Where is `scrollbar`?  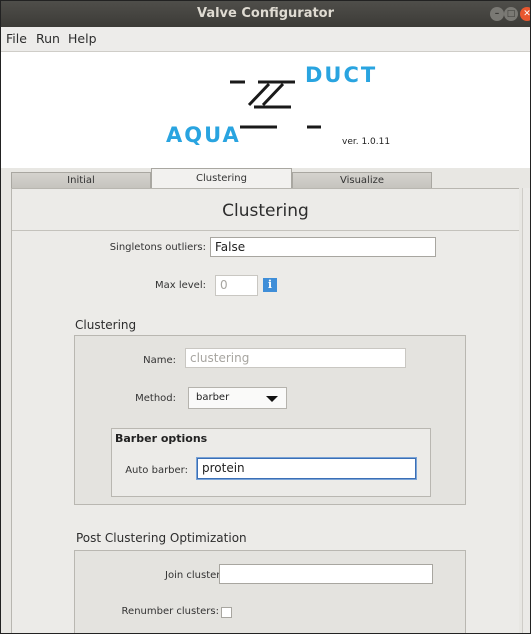 scrollbar is located at coordinates (526, 410).